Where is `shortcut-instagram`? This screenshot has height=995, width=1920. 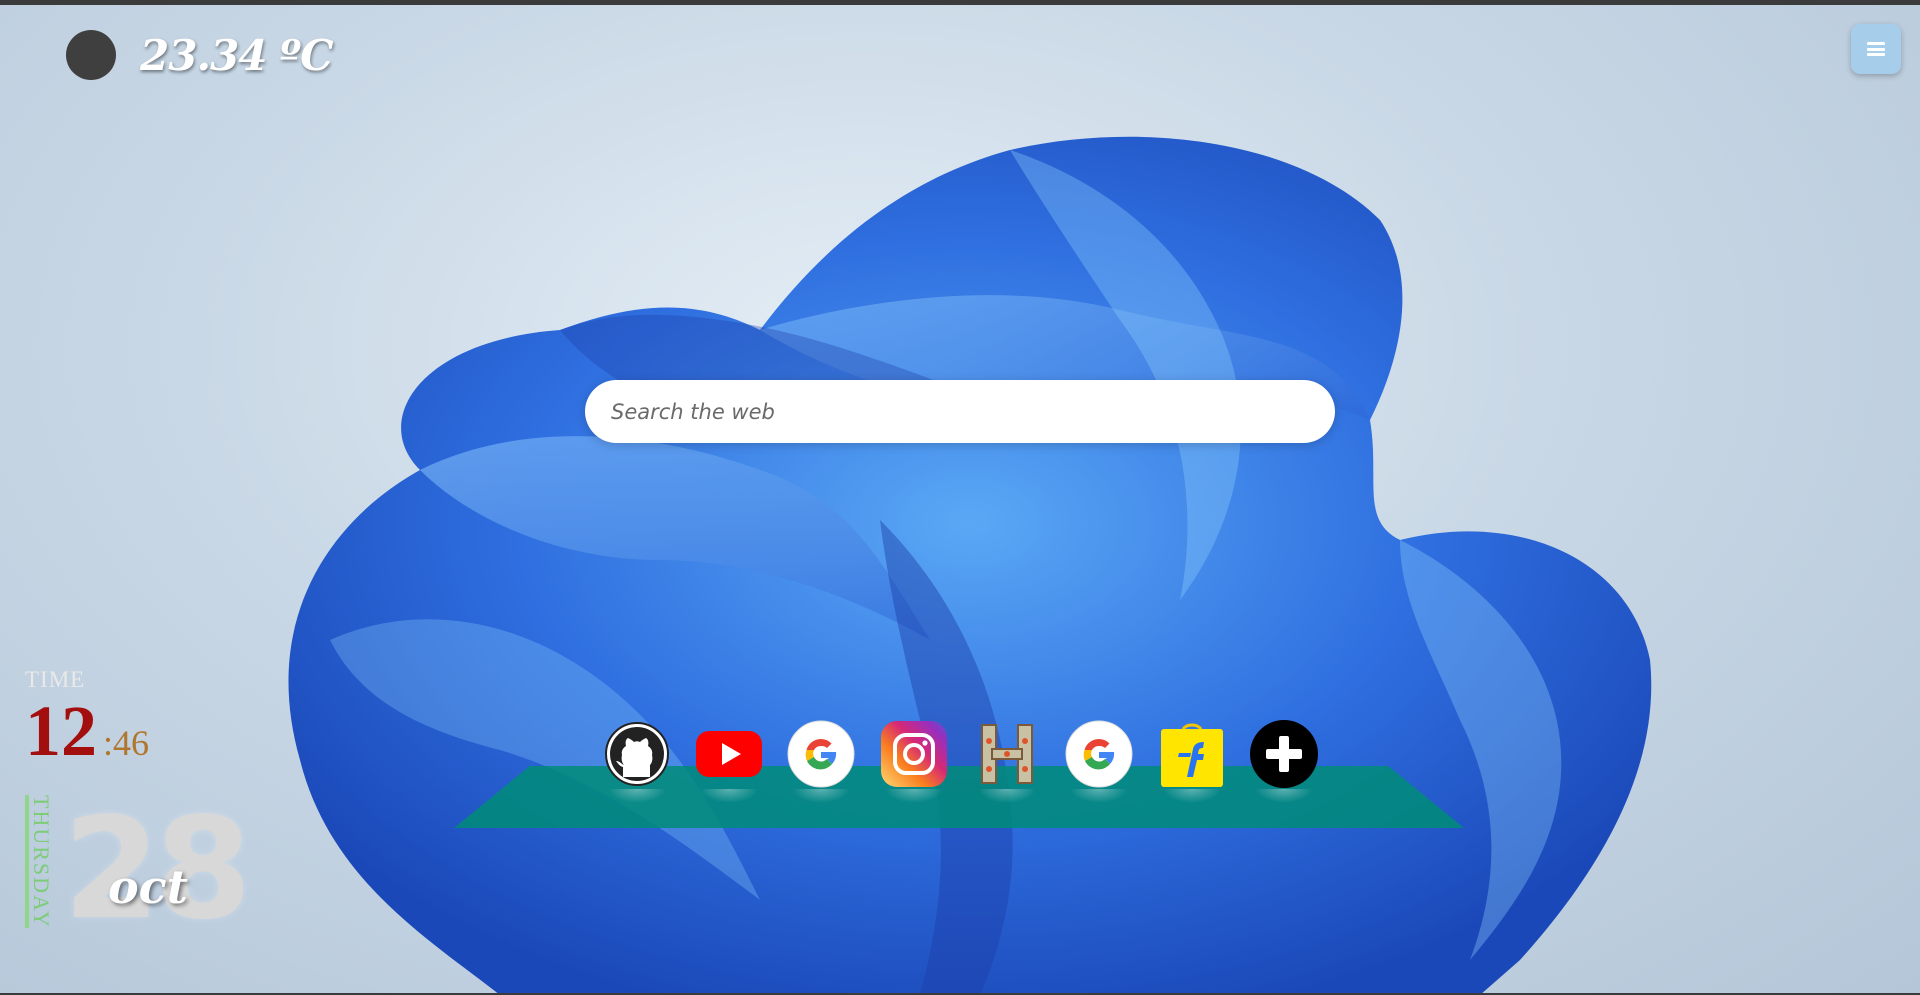
shortcut-instagram is located at coordinates (914, 761).